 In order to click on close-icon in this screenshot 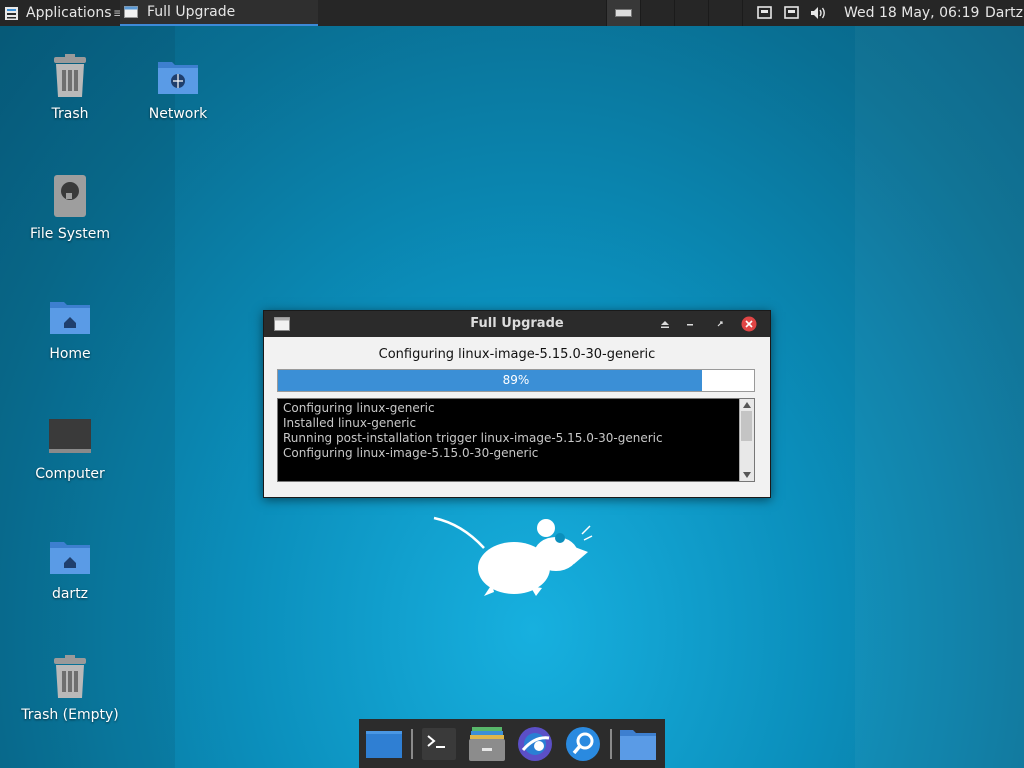, I will do `click(749, 324)`.